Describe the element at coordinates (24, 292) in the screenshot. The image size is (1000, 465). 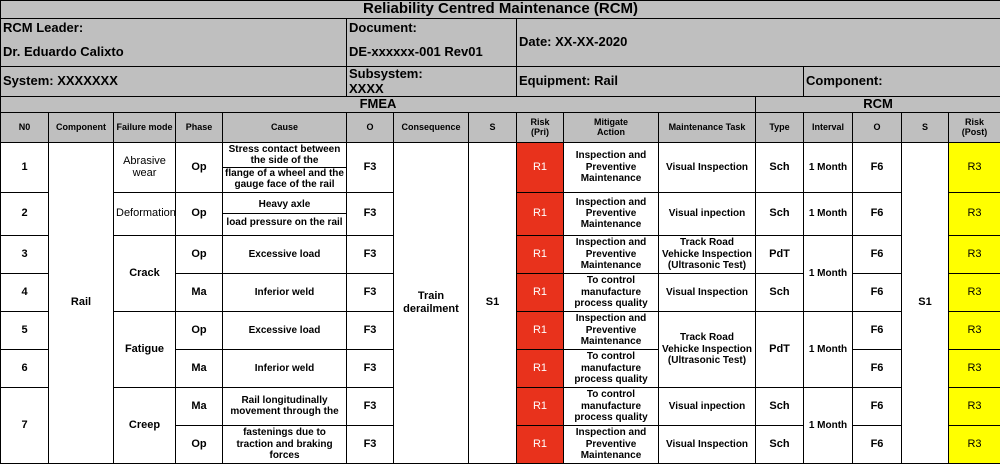
I see `row-number: 4` at that location.